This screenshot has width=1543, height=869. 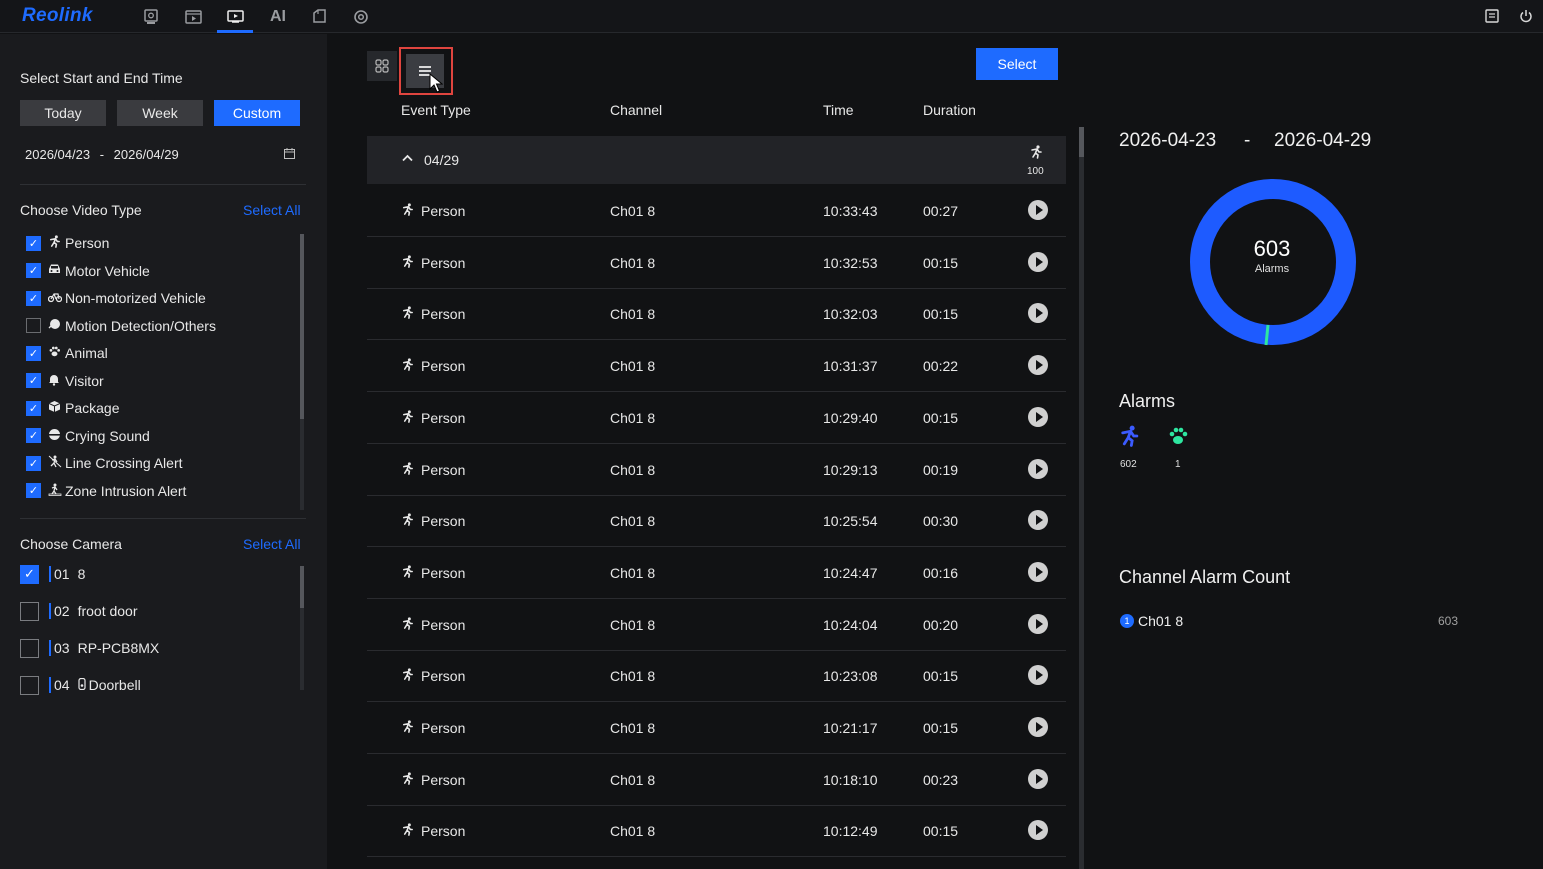 What do you see at coordinates (151, 16) in the screenshot?
I see `live-view-icon` at bounding box center [151, 16].